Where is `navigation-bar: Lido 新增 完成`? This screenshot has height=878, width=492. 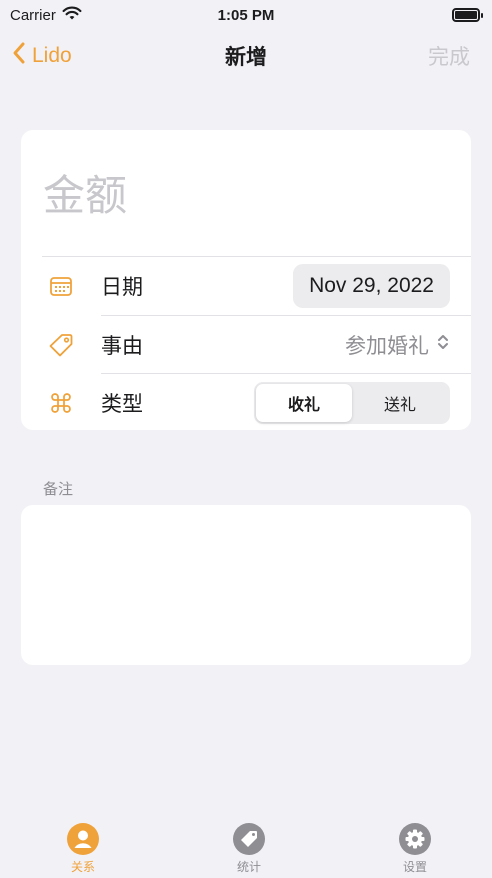
navigation-bar: Lido 新增 完成 is located at coordinates (246, 56).